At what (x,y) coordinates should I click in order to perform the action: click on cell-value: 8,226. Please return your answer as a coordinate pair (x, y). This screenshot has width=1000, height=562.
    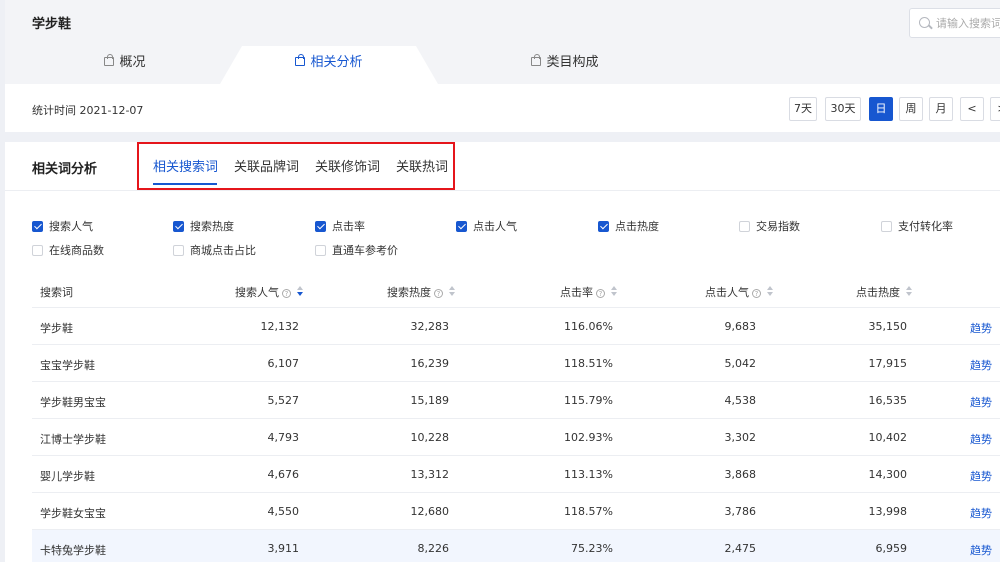
    Looking at the image, I should click on (433, 548).